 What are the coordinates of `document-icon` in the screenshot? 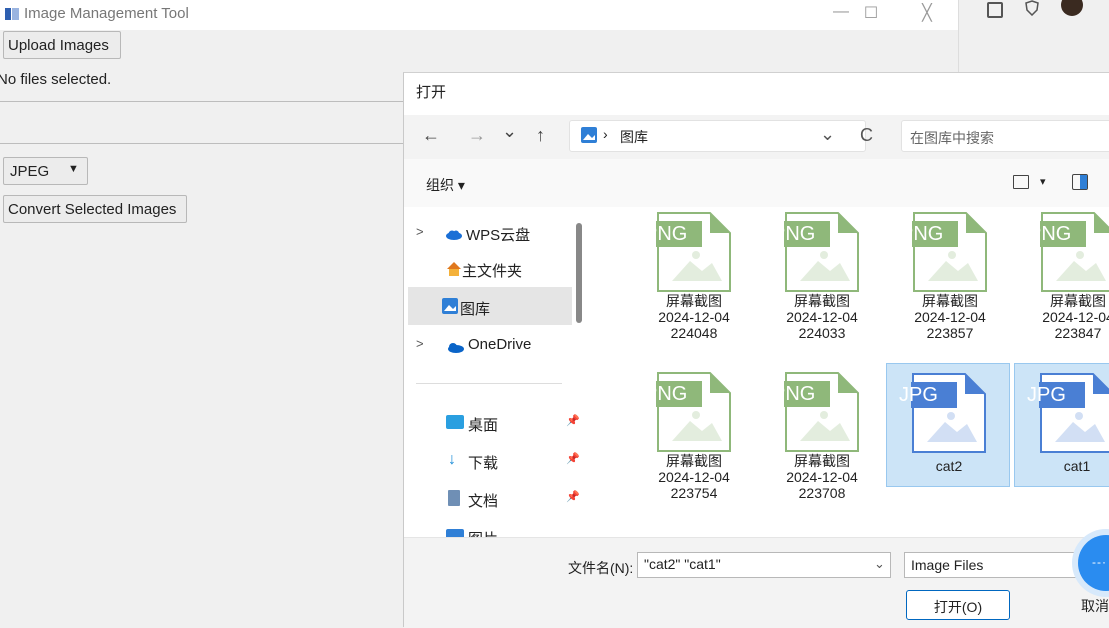 It's located at (454, 498).